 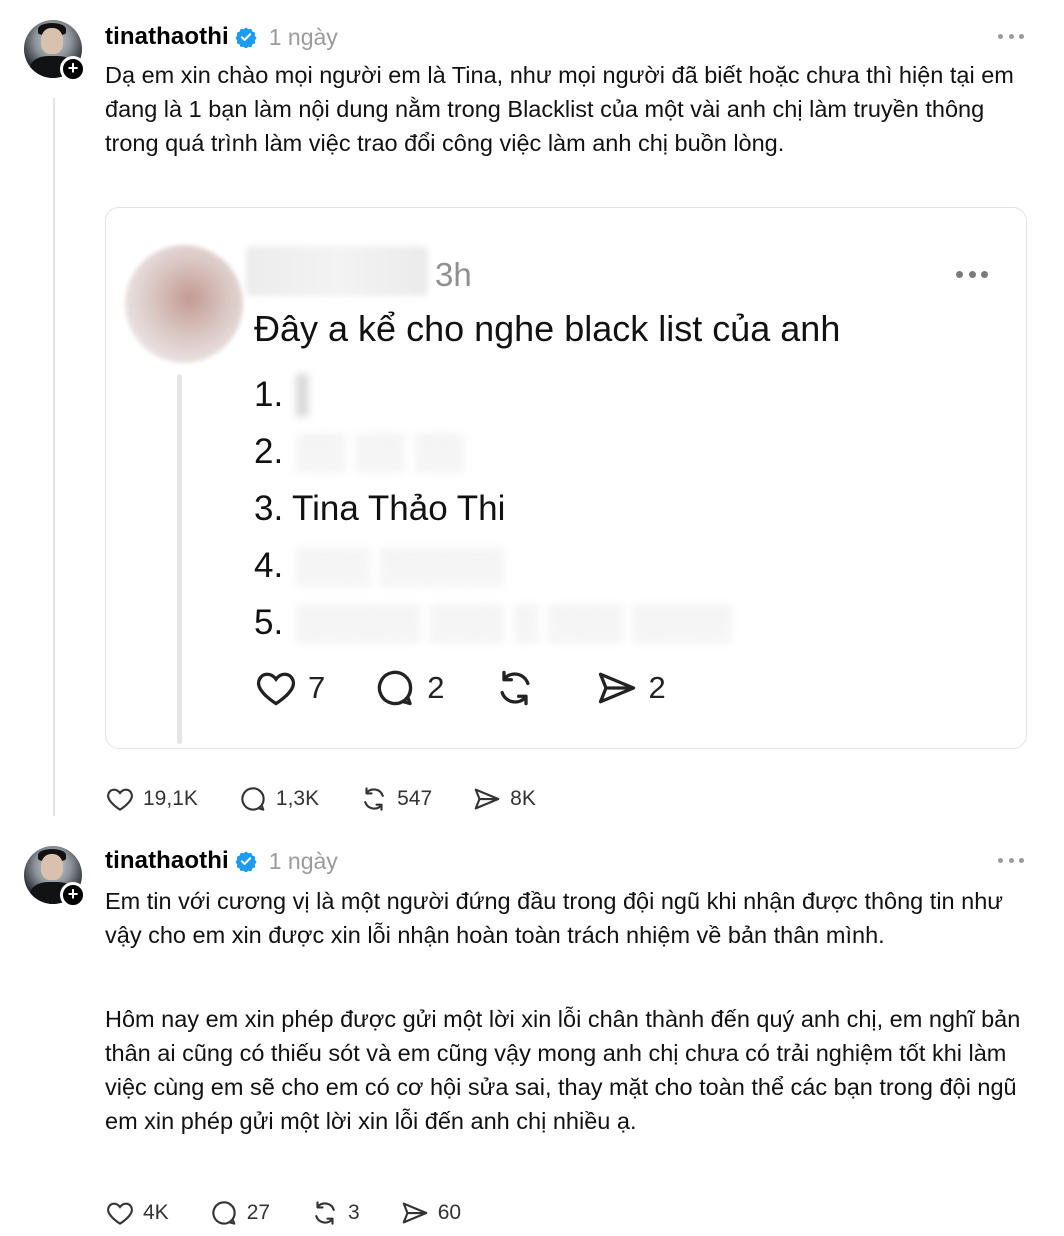 What do you see at coordinates (239, 1213) in the screenshot?
I see `reply-button: 27` at bounding box center [239, 1213].